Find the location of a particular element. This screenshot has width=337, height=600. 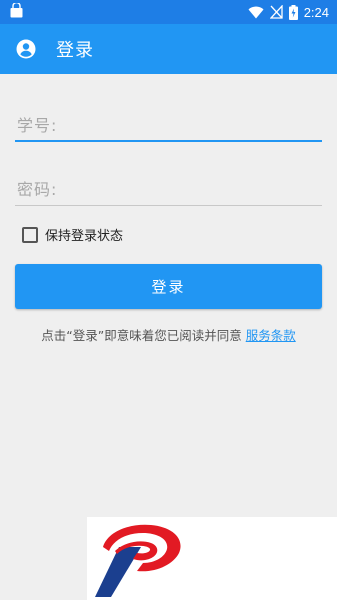

status-icons: 2:24 is located at coordinates (288, 12).